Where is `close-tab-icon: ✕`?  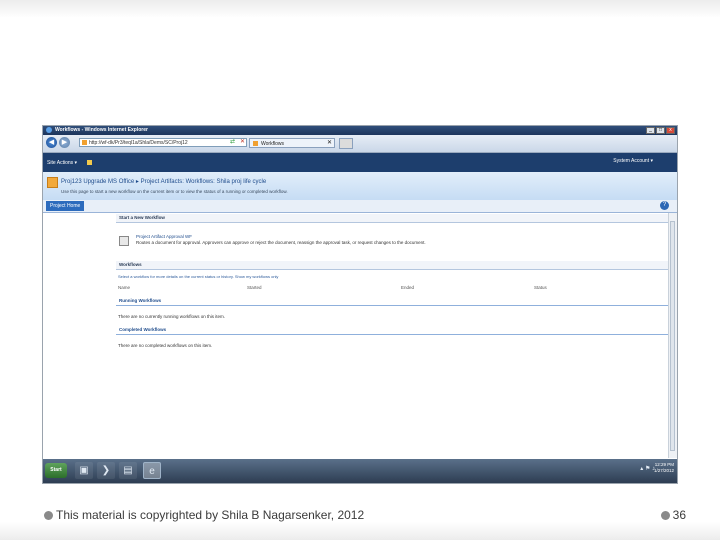
close-tab-icon: ✕ is located at coordinates (329, 143).